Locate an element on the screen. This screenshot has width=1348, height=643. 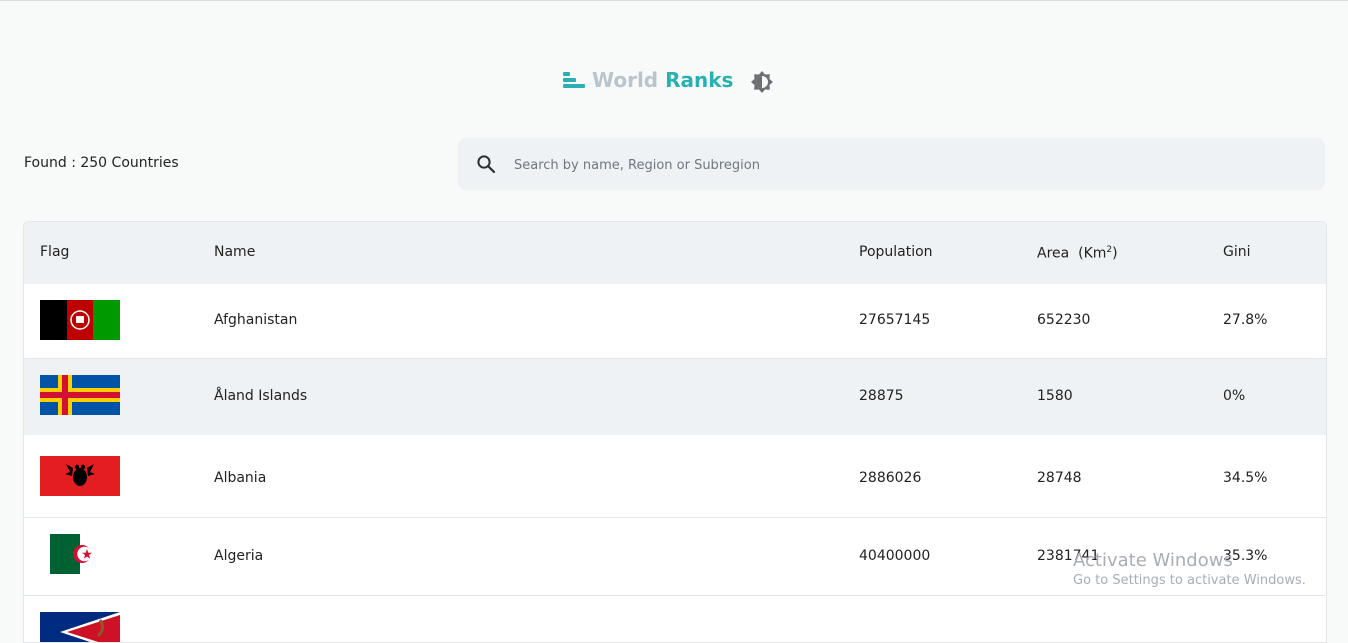
country-population: 28875 is located at coordinates (881, 396).